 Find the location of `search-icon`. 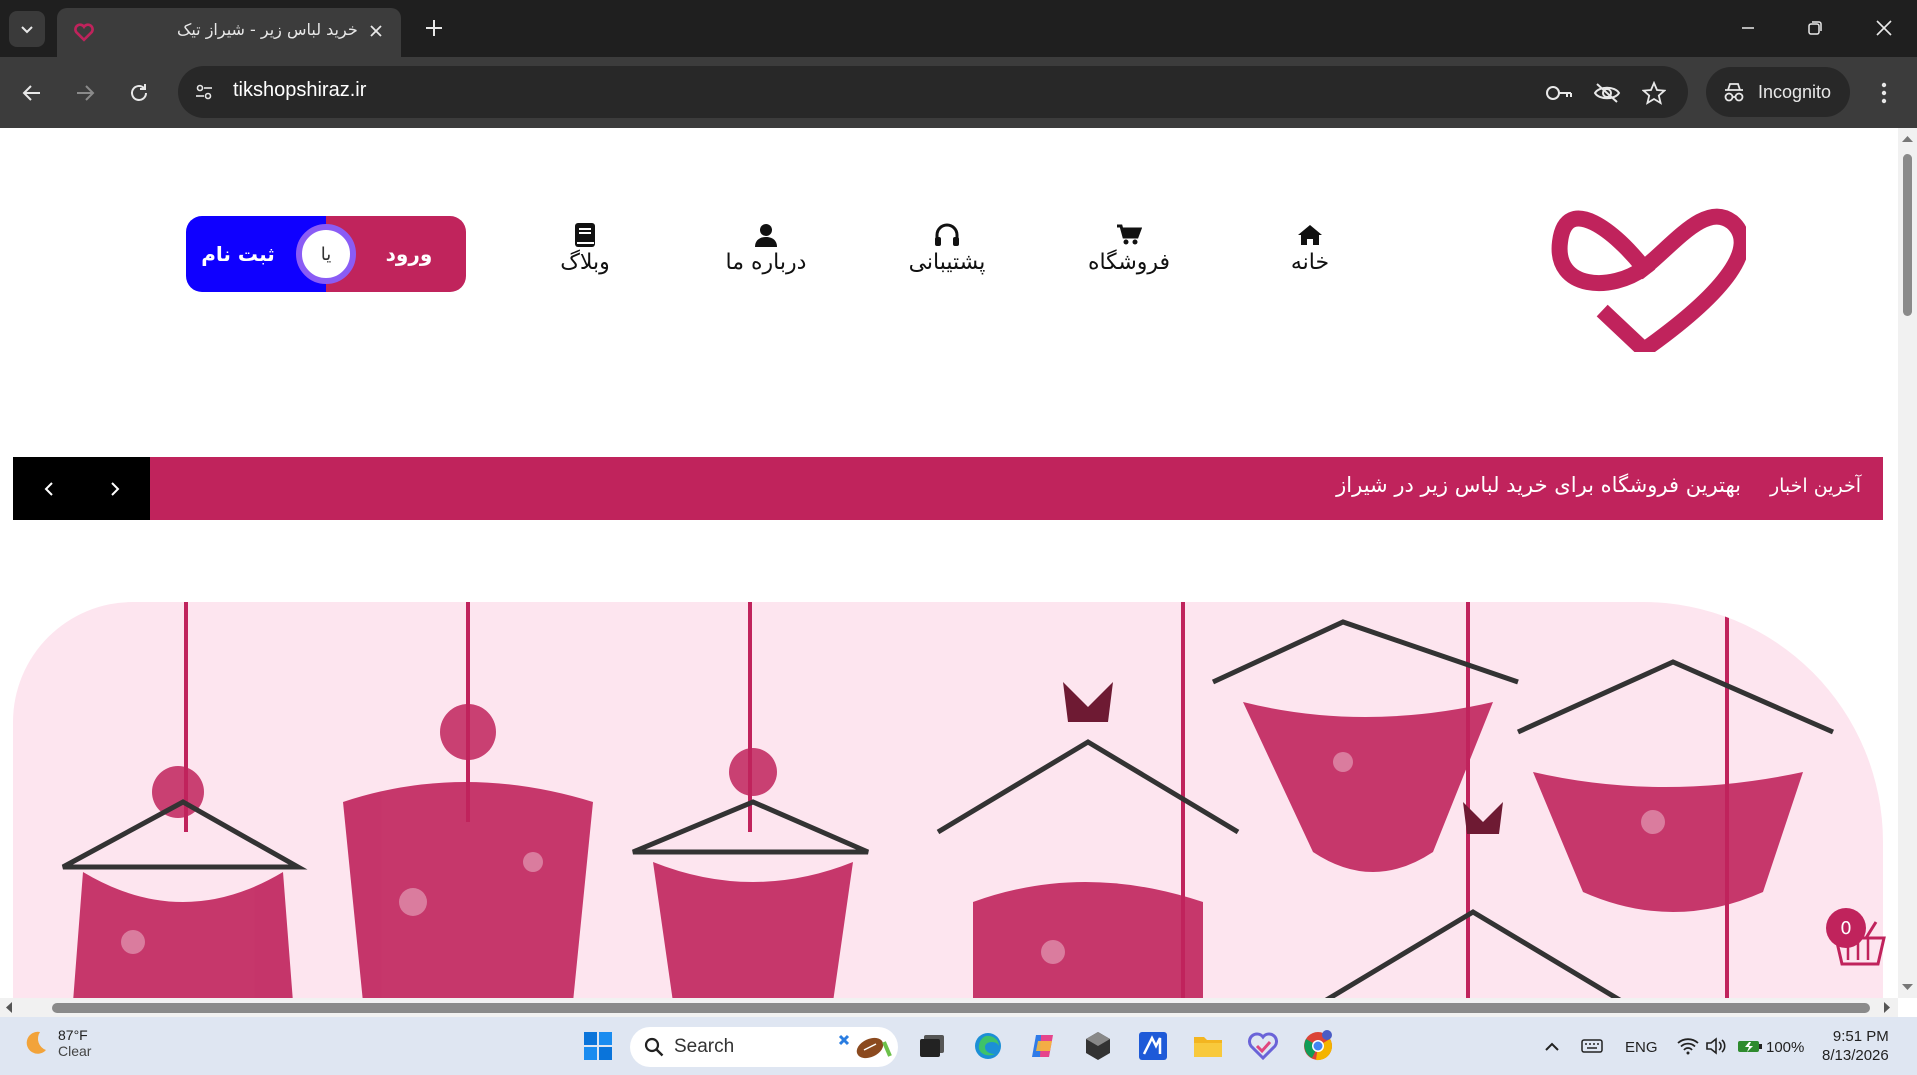

search-icon is located at coordinates (654, 1047).